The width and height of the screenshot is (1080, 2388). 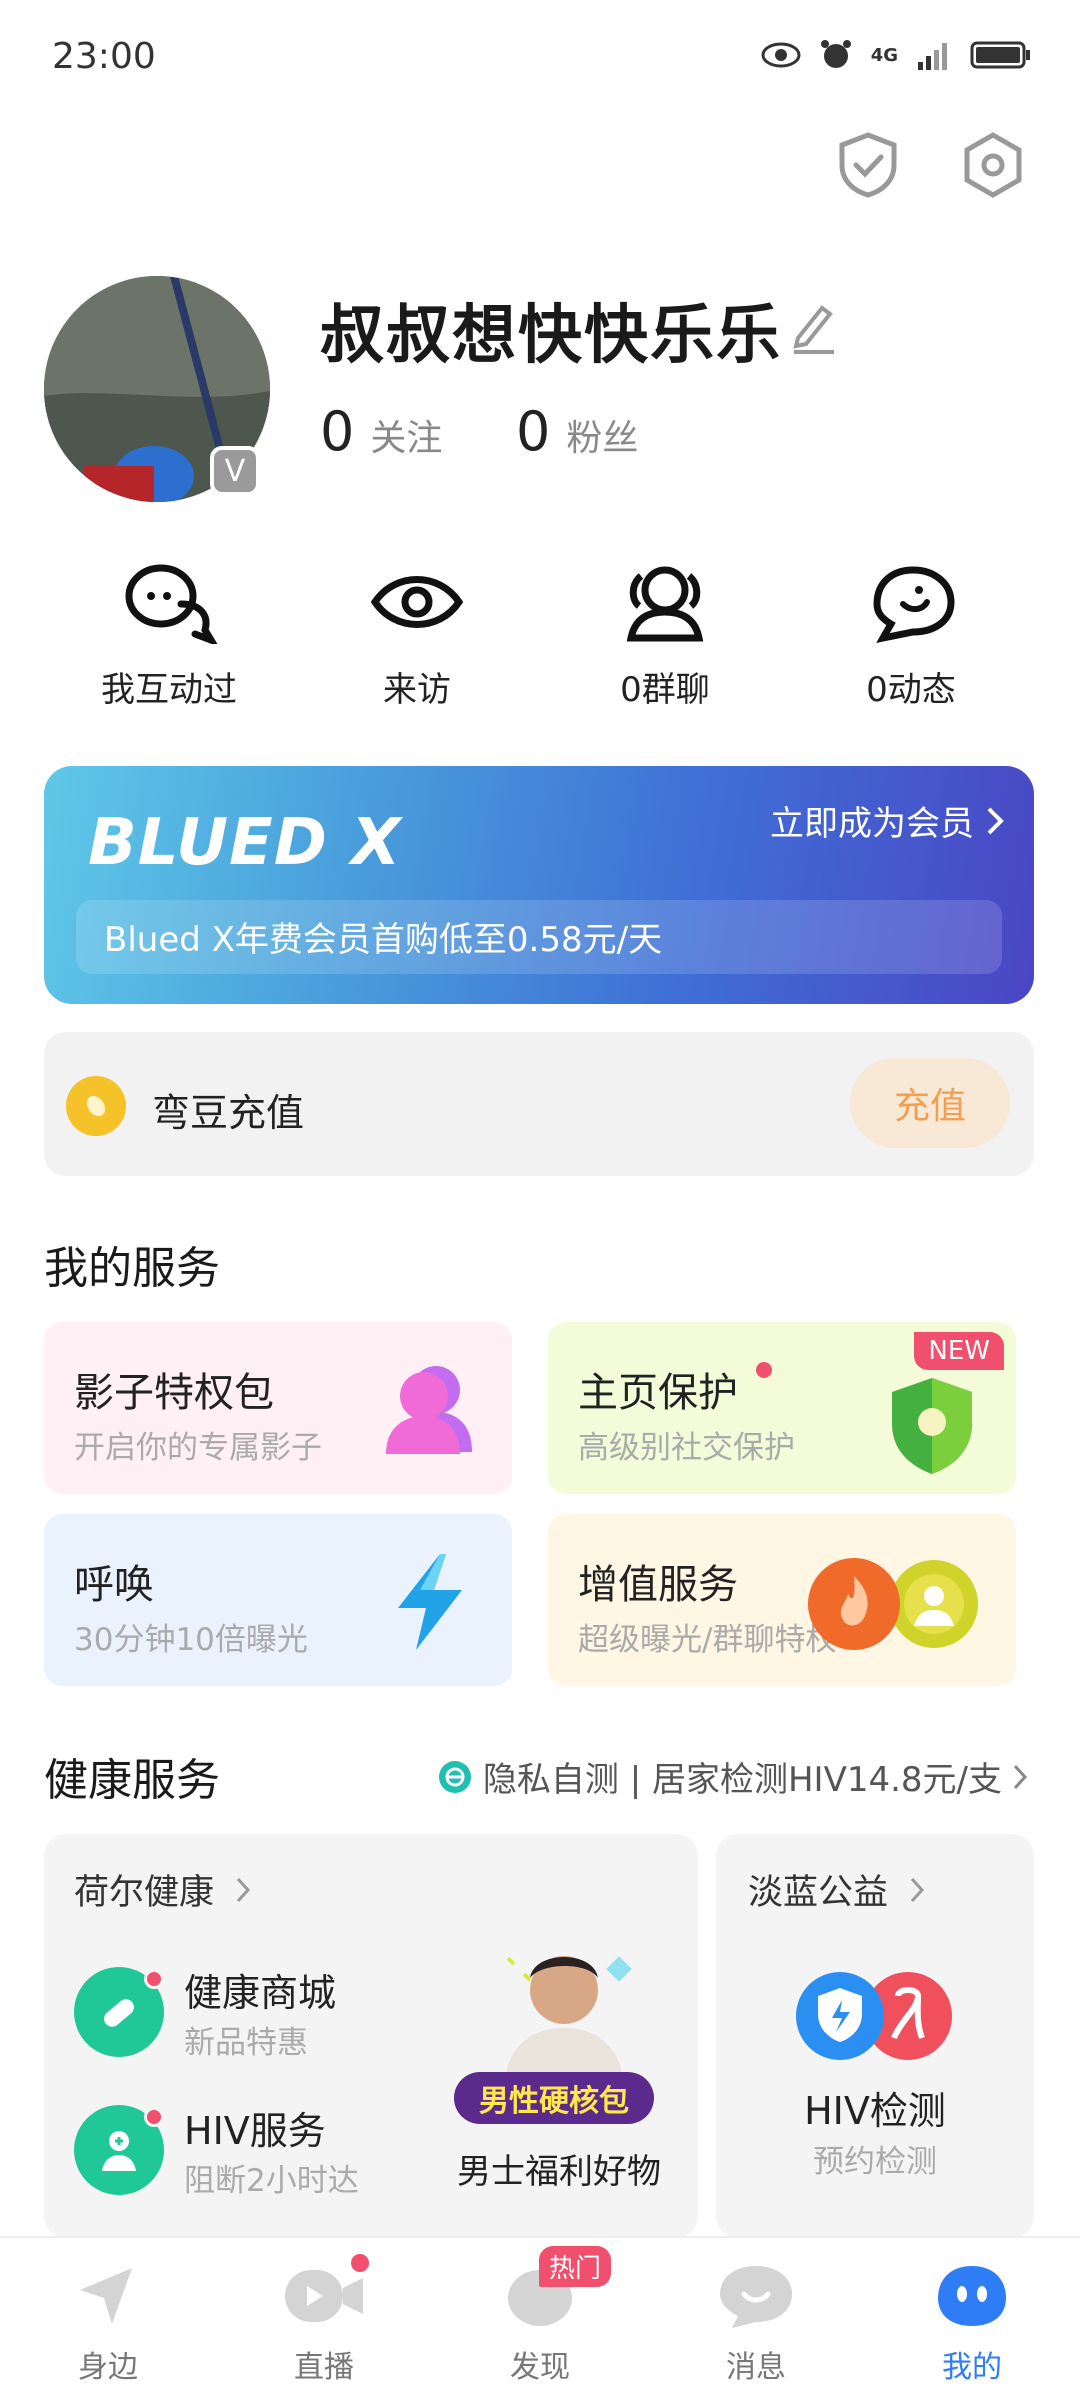 I want to click on green-shield-icon, so click(x=932, y=1426).